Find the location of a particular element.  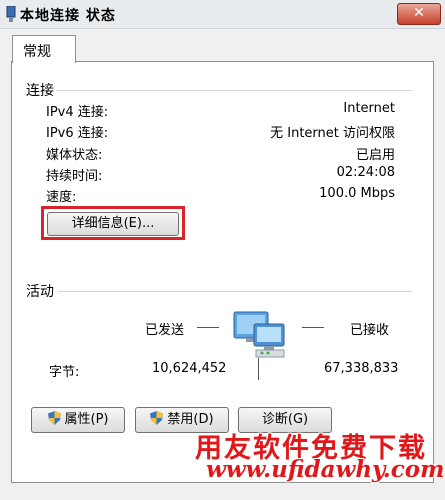

tab-general: 常规 is located at coordinates (44, 49).